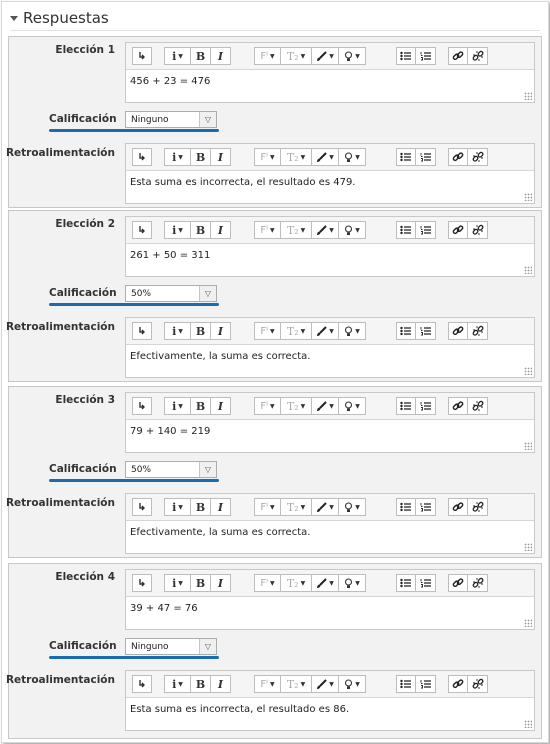  I want to click on answer-text: 39 + 47 = 76, so click(164, 608).